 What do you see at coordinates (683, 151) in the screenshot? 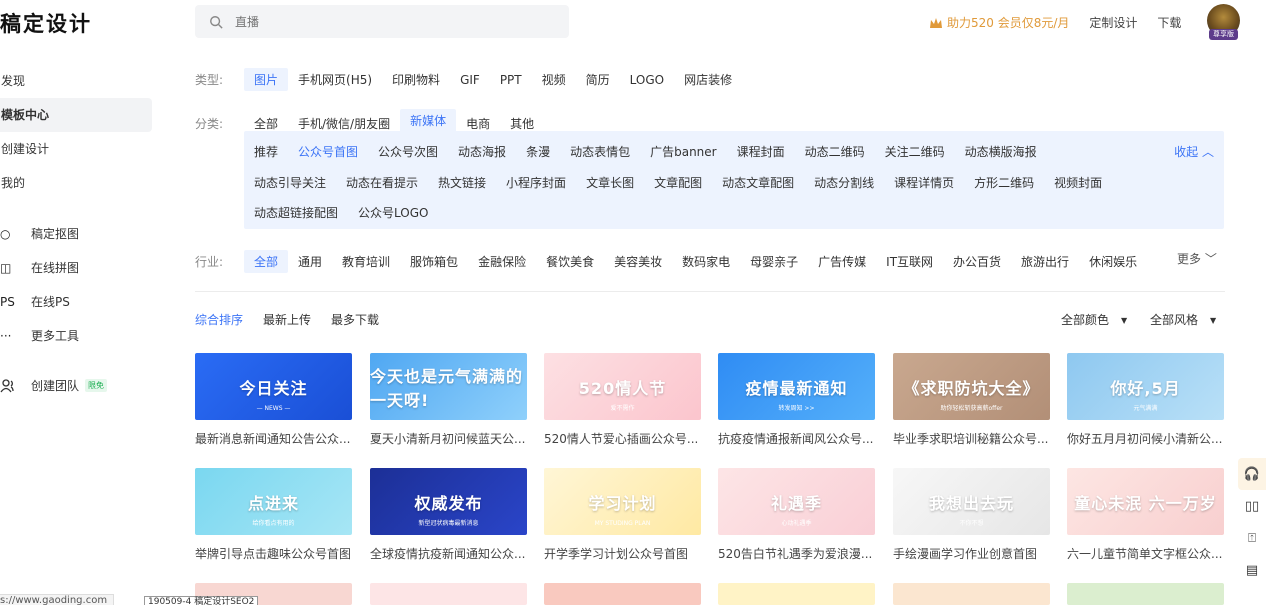
I see `subcategory-chip: 广告banner` at bounding box center [683, 151].